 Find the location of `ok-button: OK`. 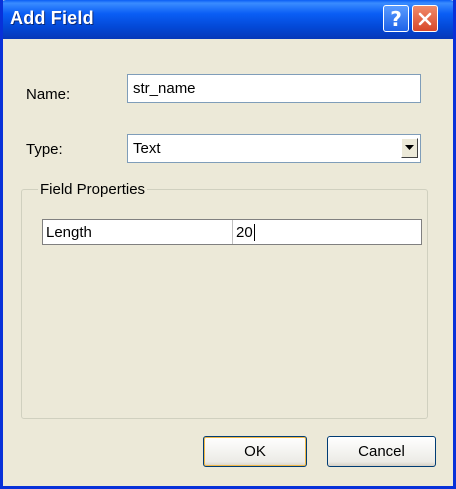

ok-button: OK is located at coordinates (255, 451).